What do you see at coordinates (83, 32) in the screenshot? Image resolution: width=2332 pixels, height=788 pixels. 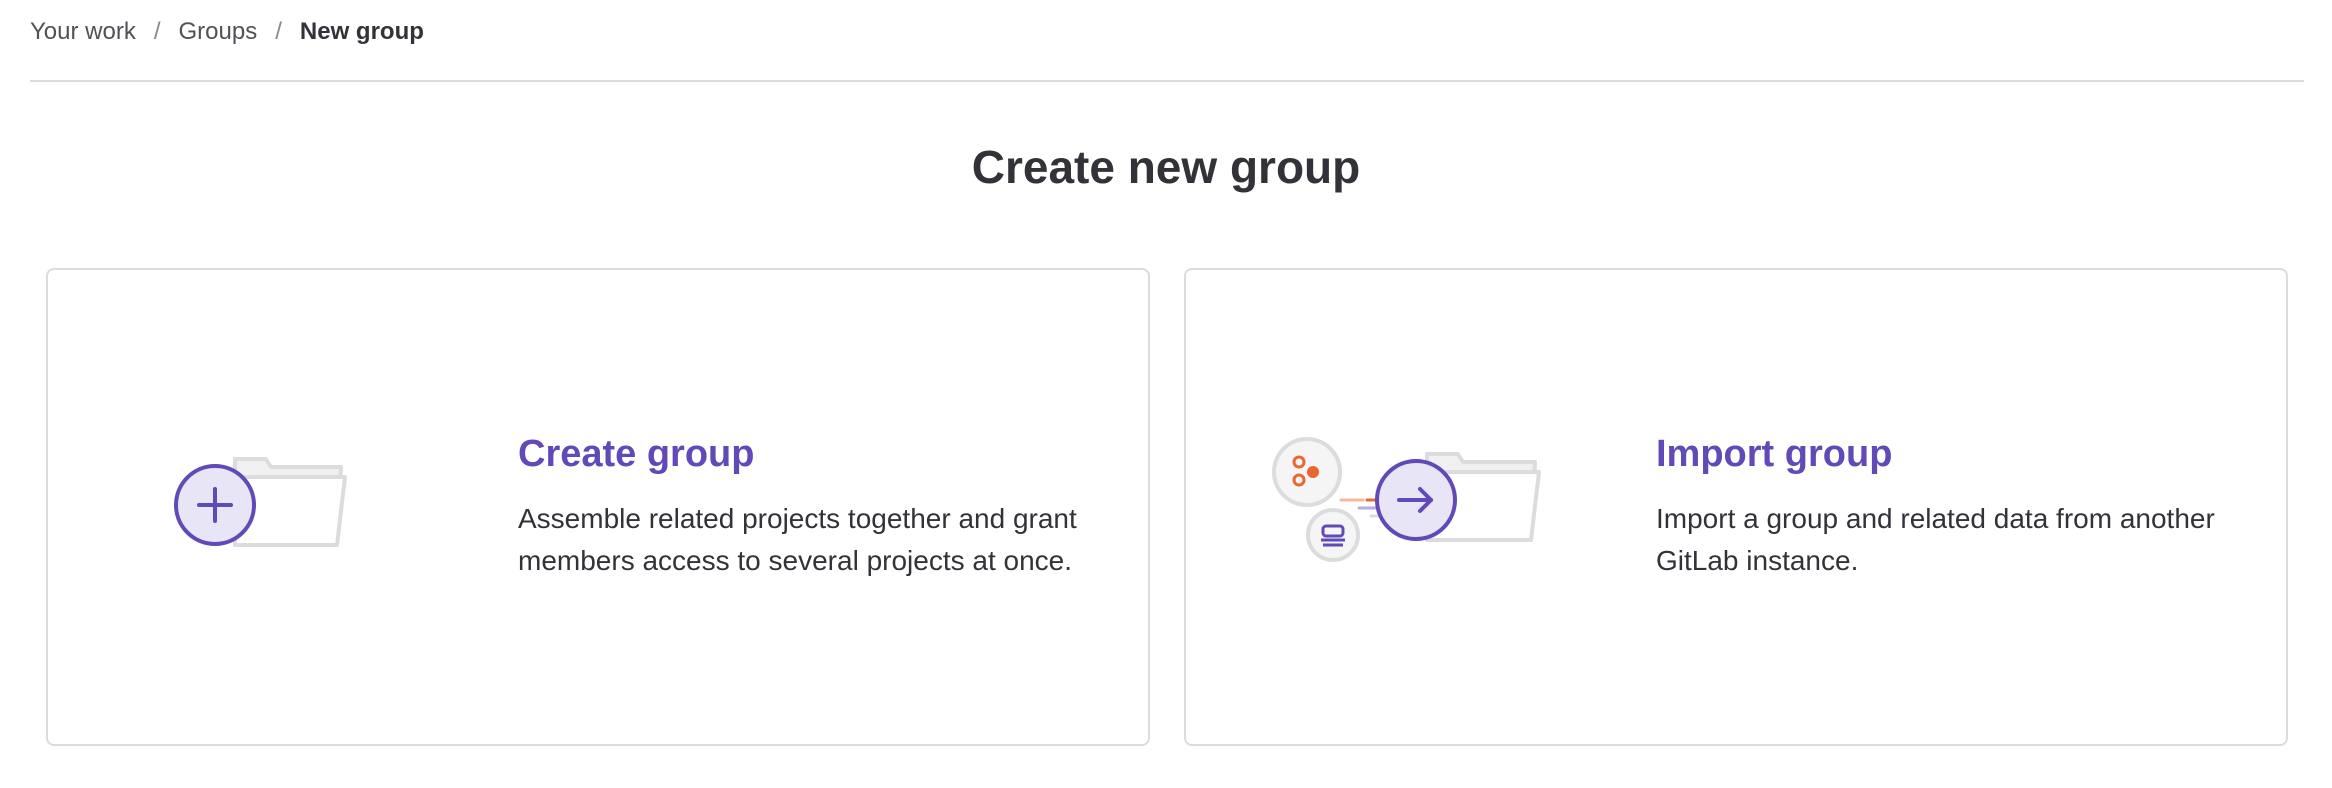 I see `breadcrumb-your-work: Your work` at bounding box center [83, 32].